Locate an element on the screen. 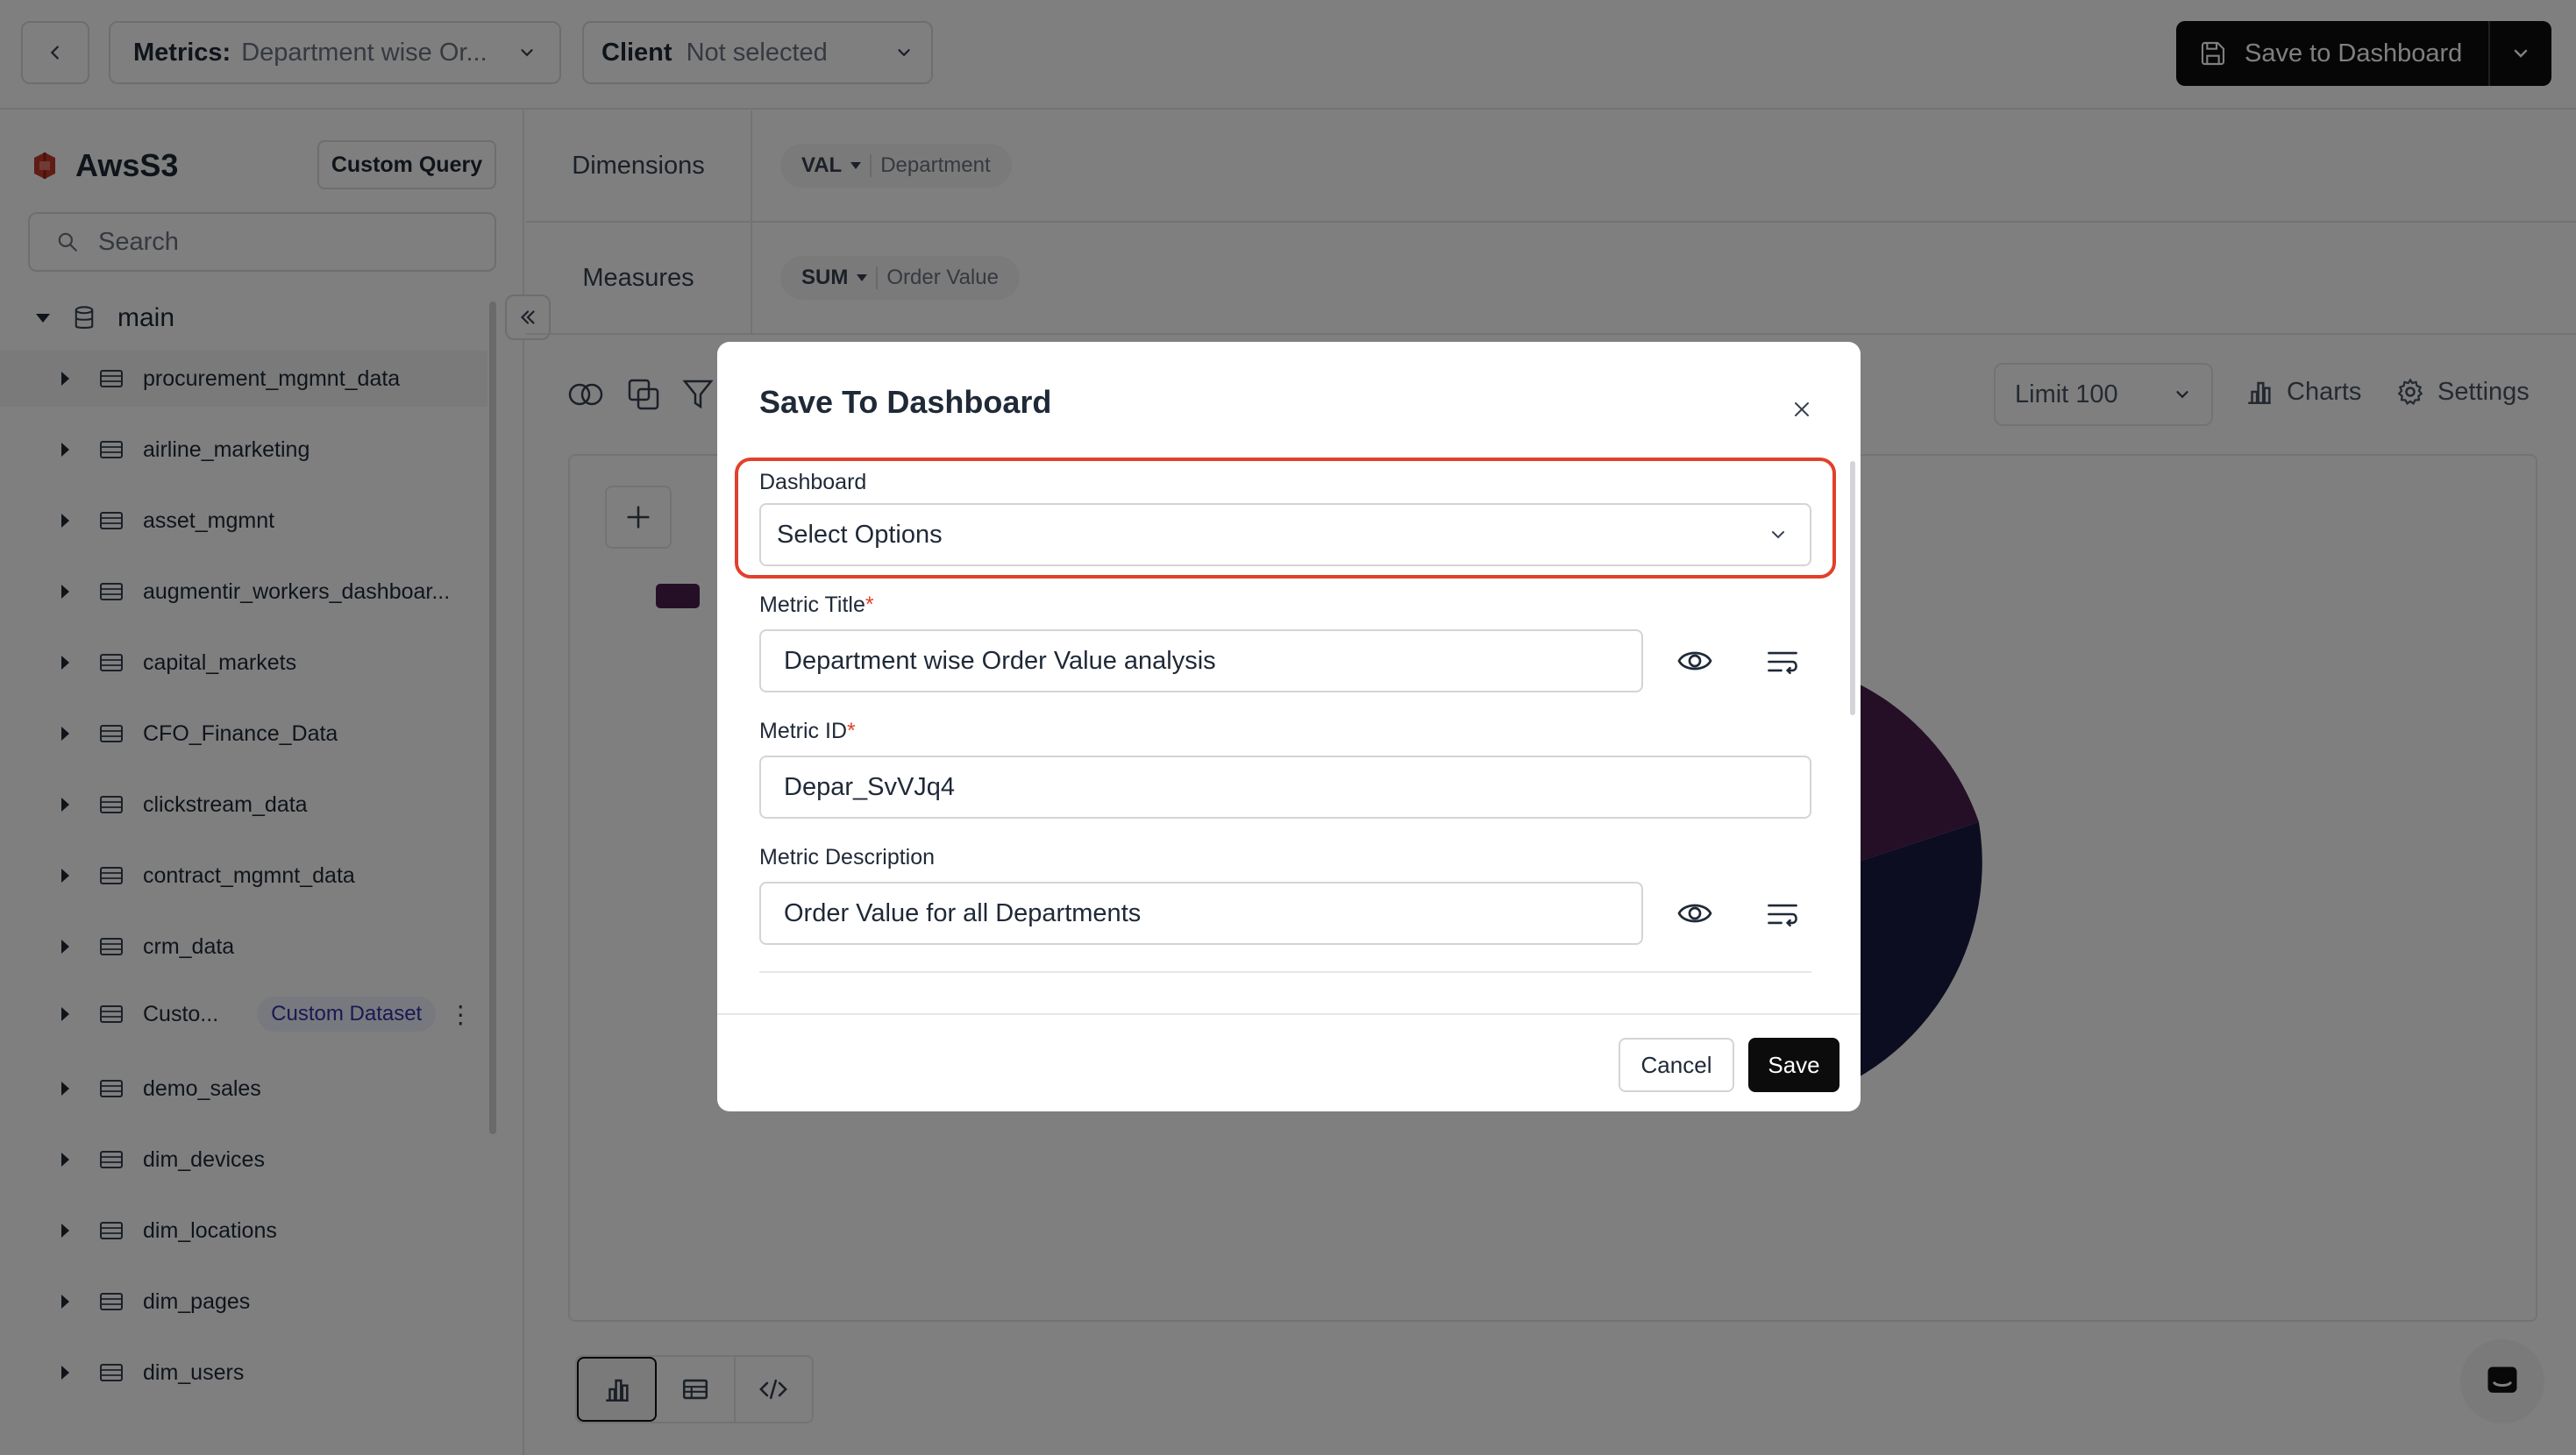 The height and width of the screenshot is (1455, 2576). save-button: Save is located at coordinates (1793, 1065).